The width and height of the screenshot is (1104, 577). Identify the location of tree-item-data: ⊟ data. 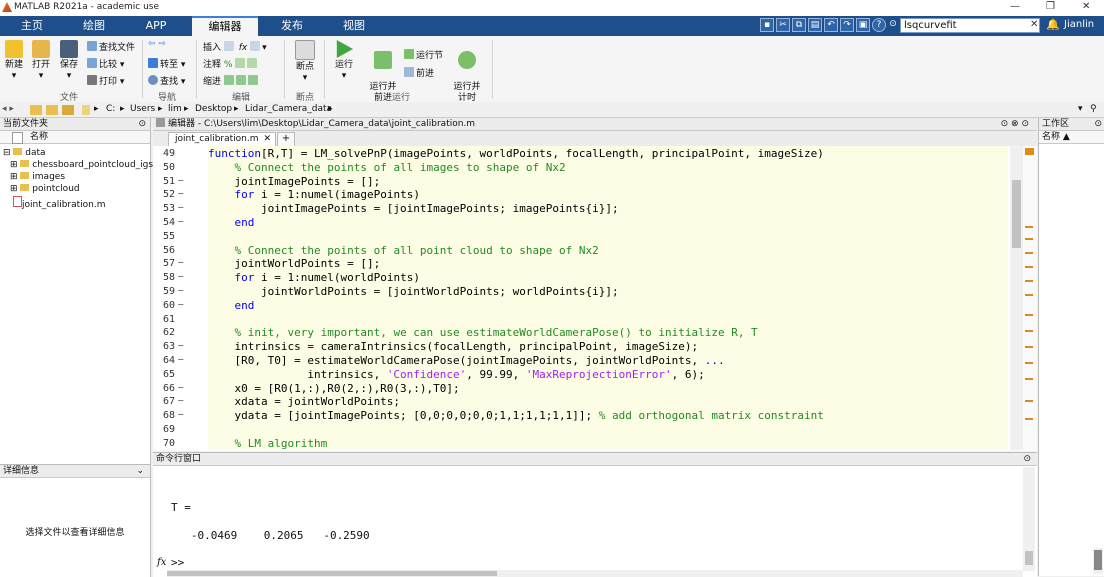
(24, 153).